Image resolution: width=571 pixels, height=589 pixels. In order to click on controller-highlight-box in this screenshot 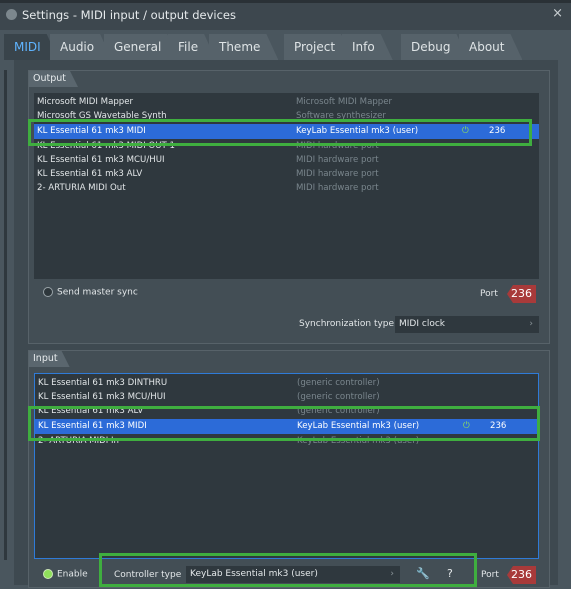, I will do `click(288, 570)`.